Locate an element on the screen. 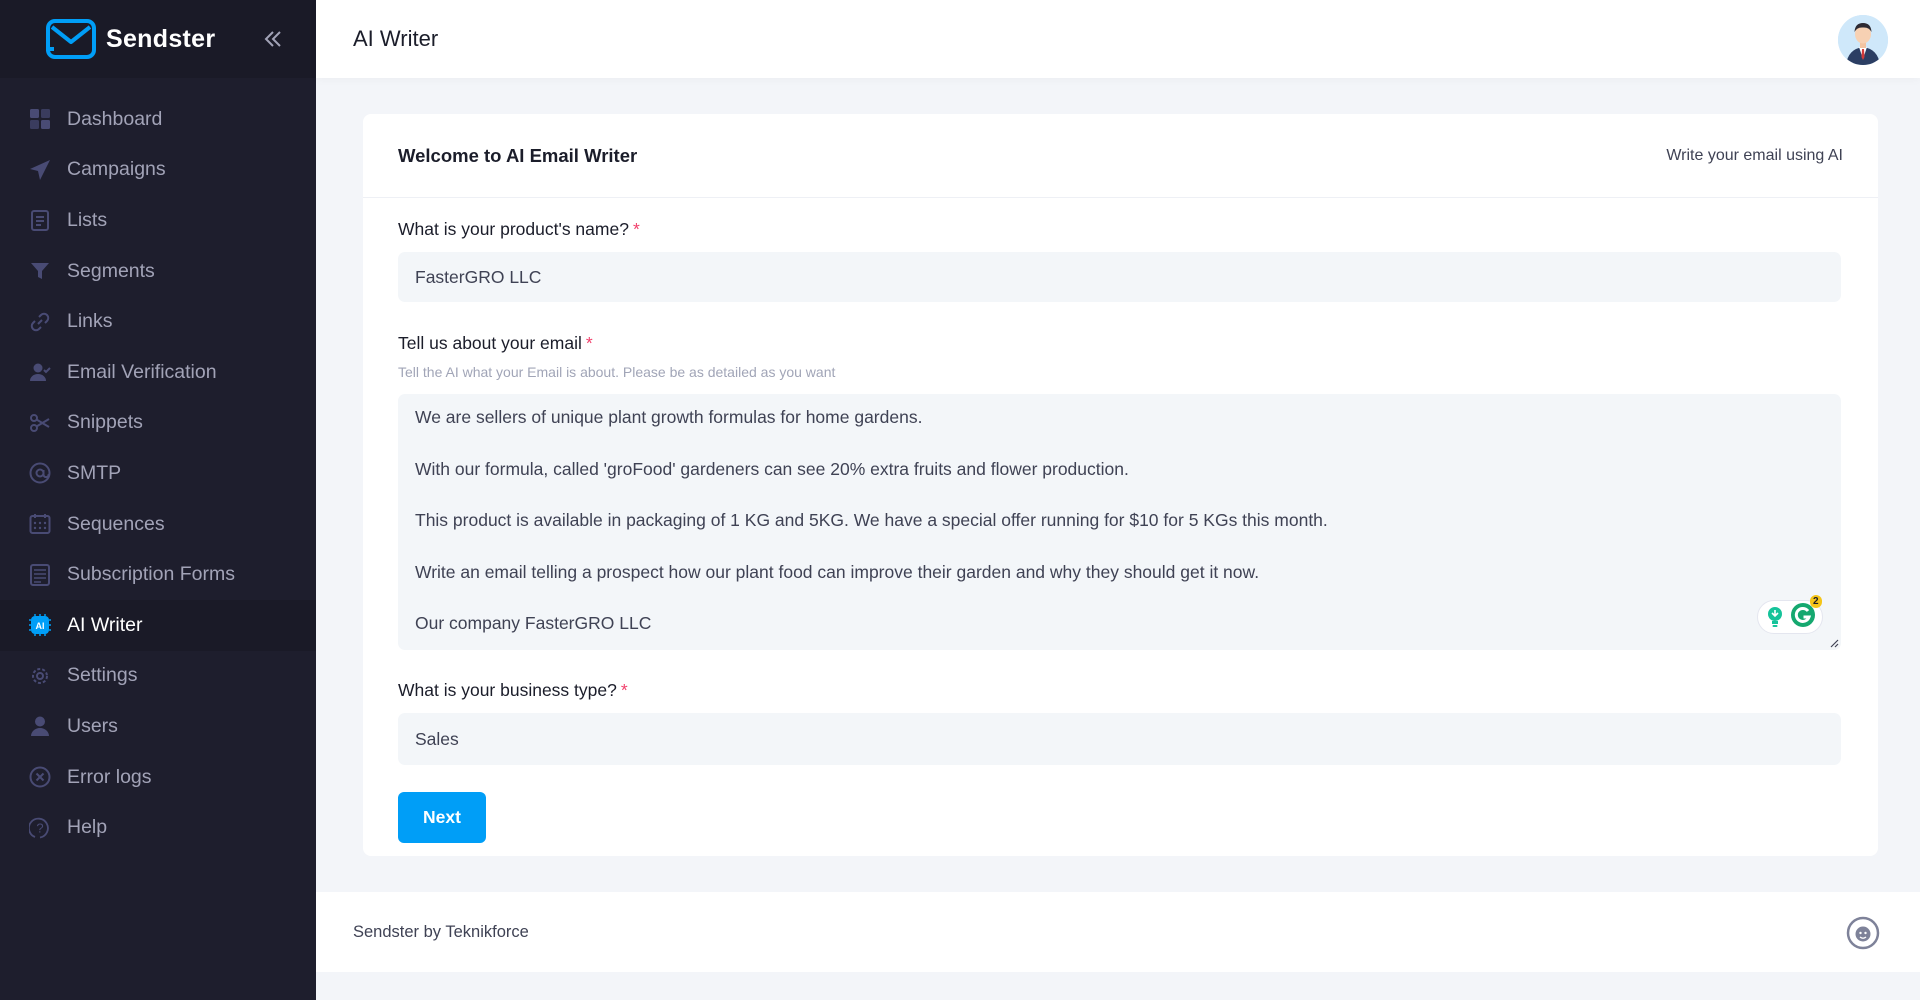  sidebar-item-label: AI Writer is located at coordinates (105, 624).